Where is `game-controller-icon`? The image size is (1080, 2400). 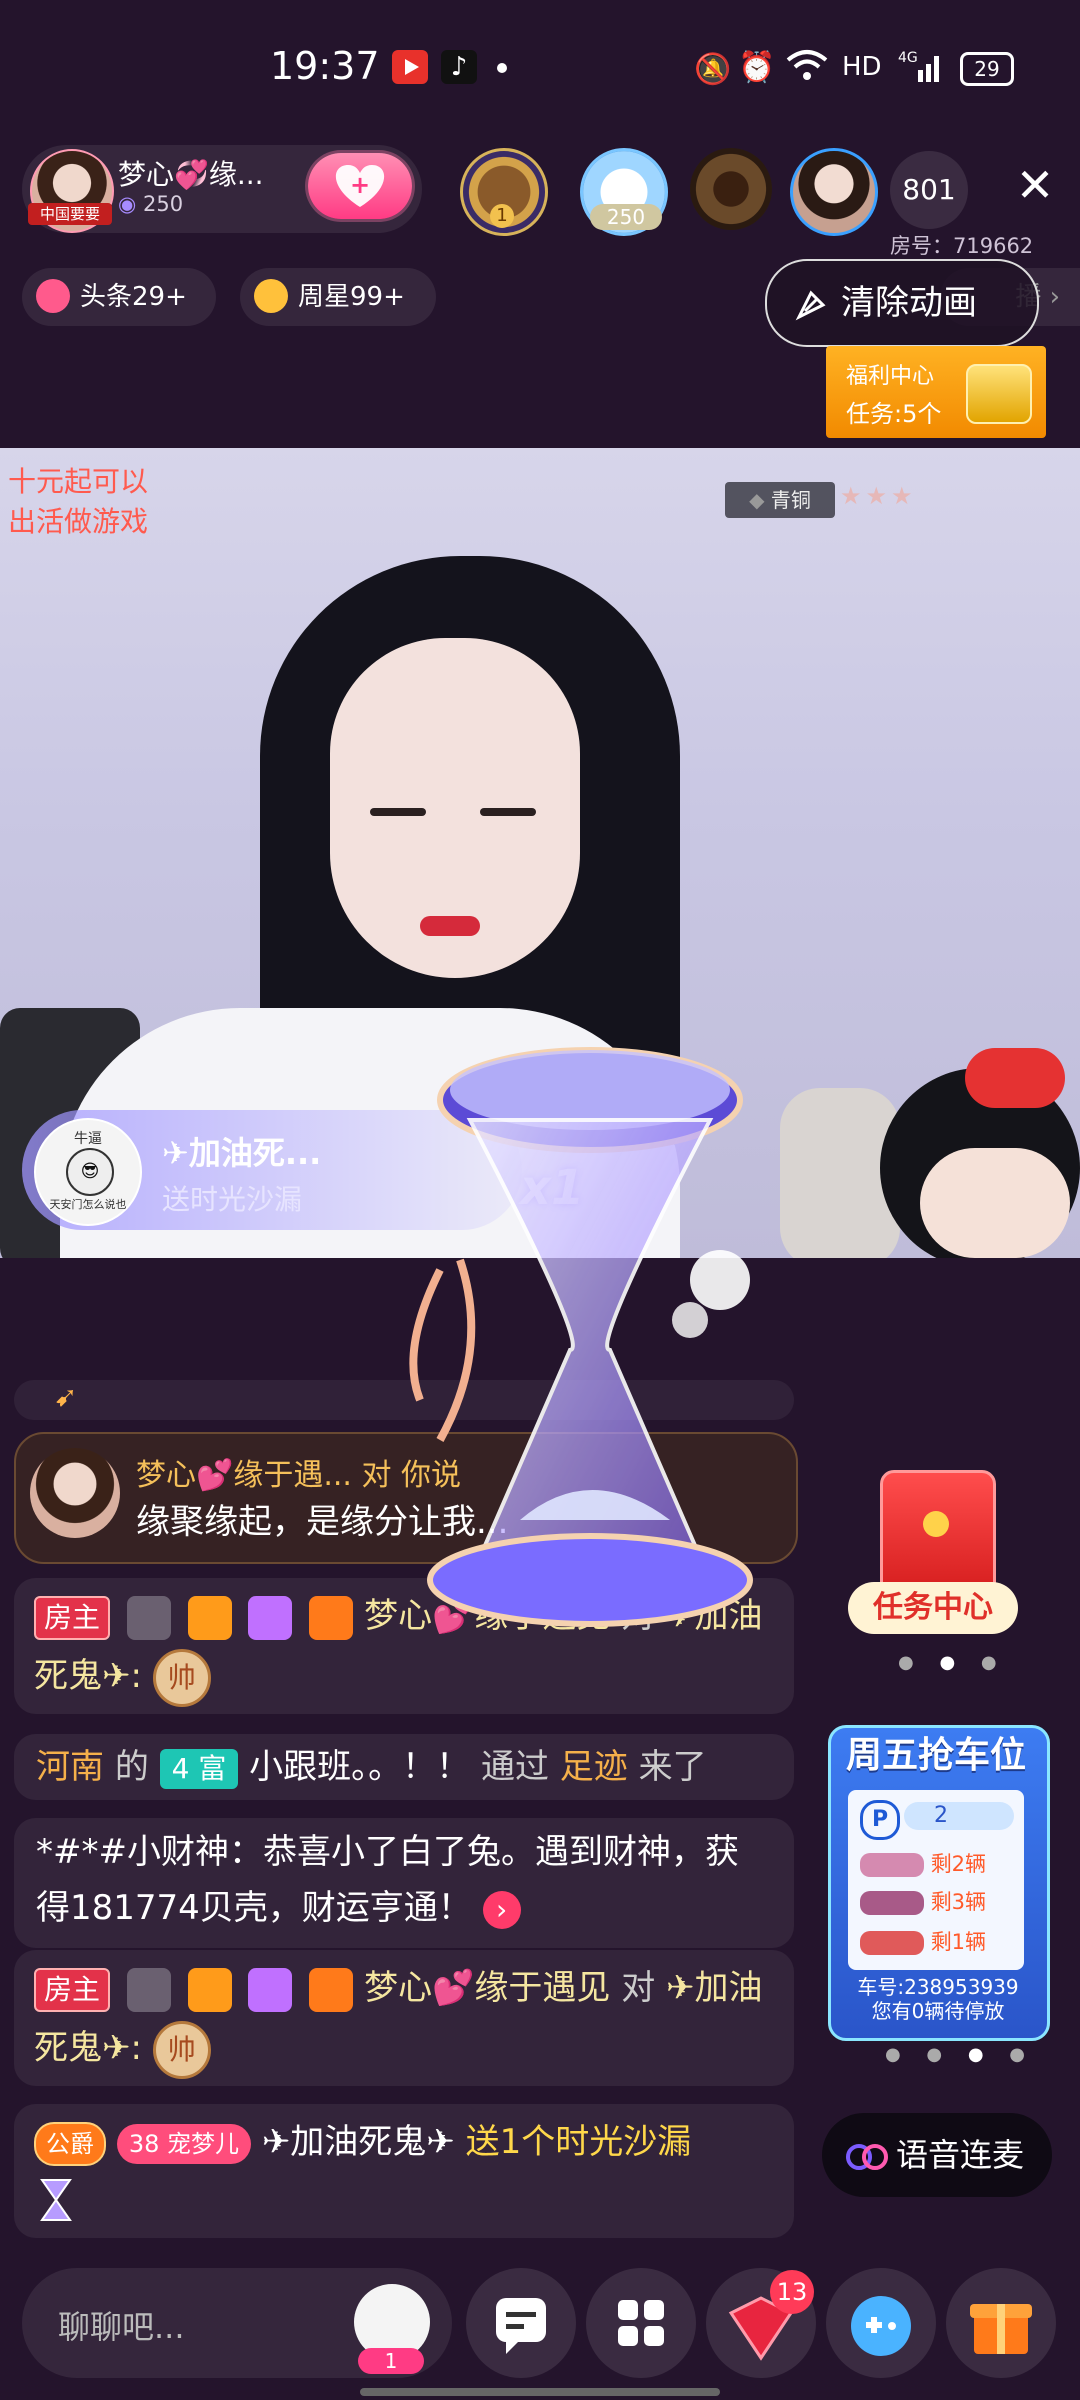
game-controller-icon is located at coordinates (881, 2326).